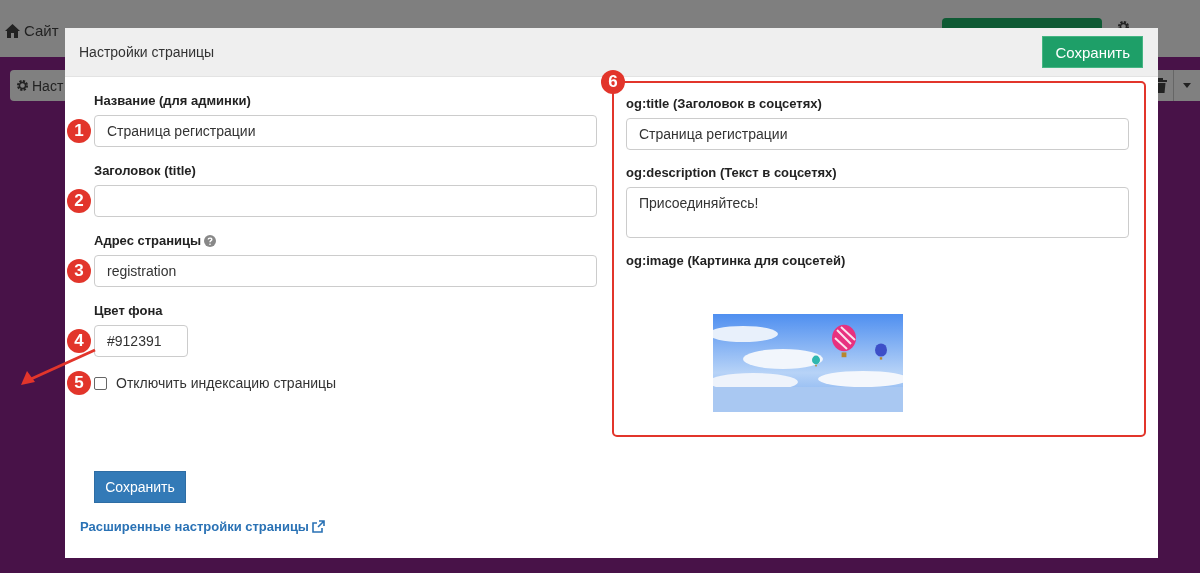 Image resolution: width=1200 pixels, height=573 pixels. I want to click on breadcrumb-link: Сайт, so click(41, 30).